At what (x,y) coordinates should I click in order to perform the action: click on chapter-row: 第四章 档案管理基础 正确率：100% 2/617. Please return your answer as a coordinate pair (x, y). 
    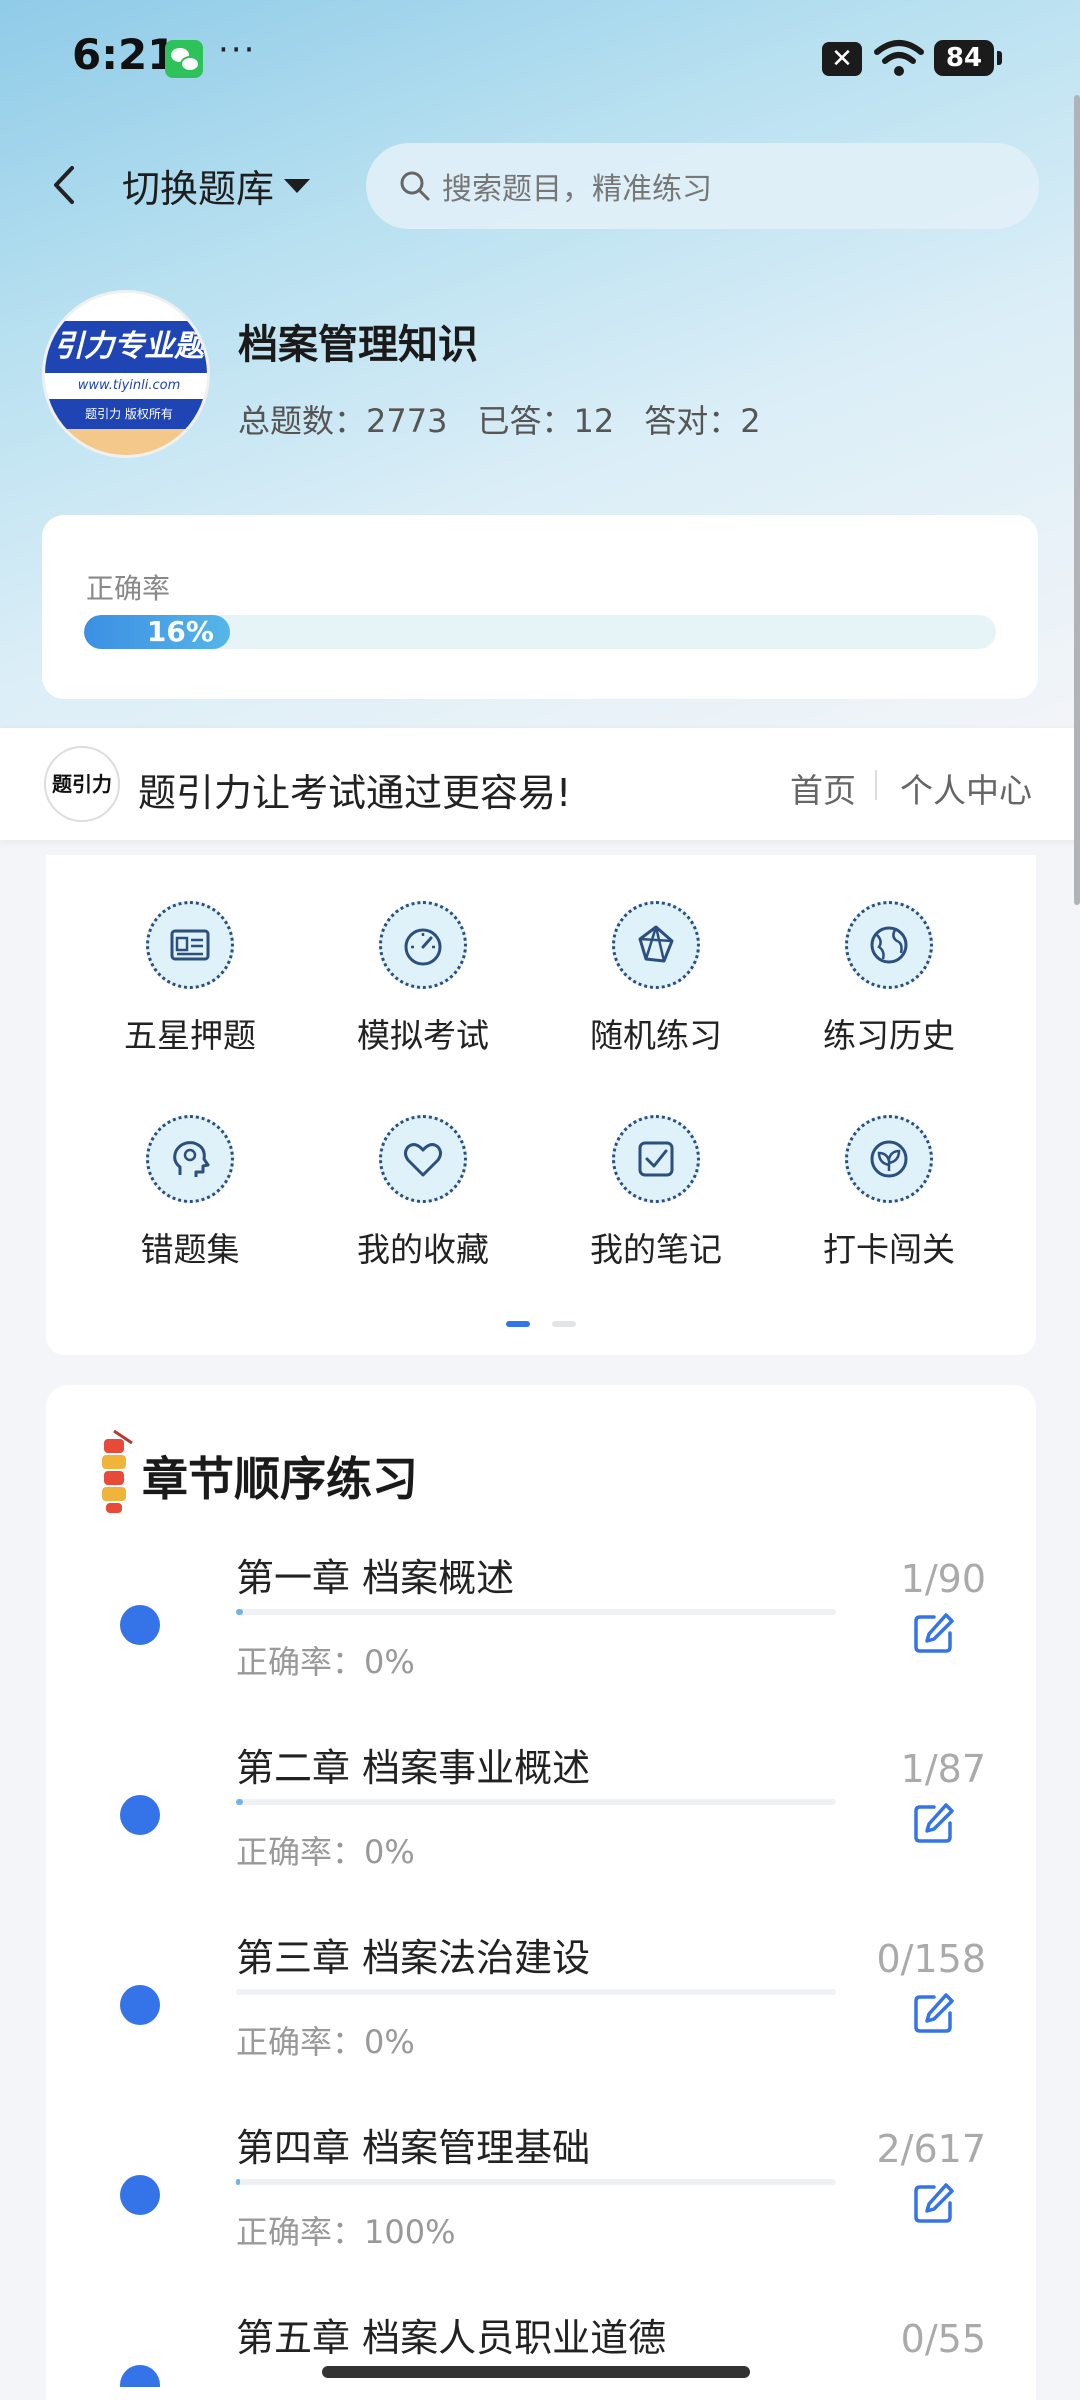
    Looking at the image, I should click on (541, 2212).